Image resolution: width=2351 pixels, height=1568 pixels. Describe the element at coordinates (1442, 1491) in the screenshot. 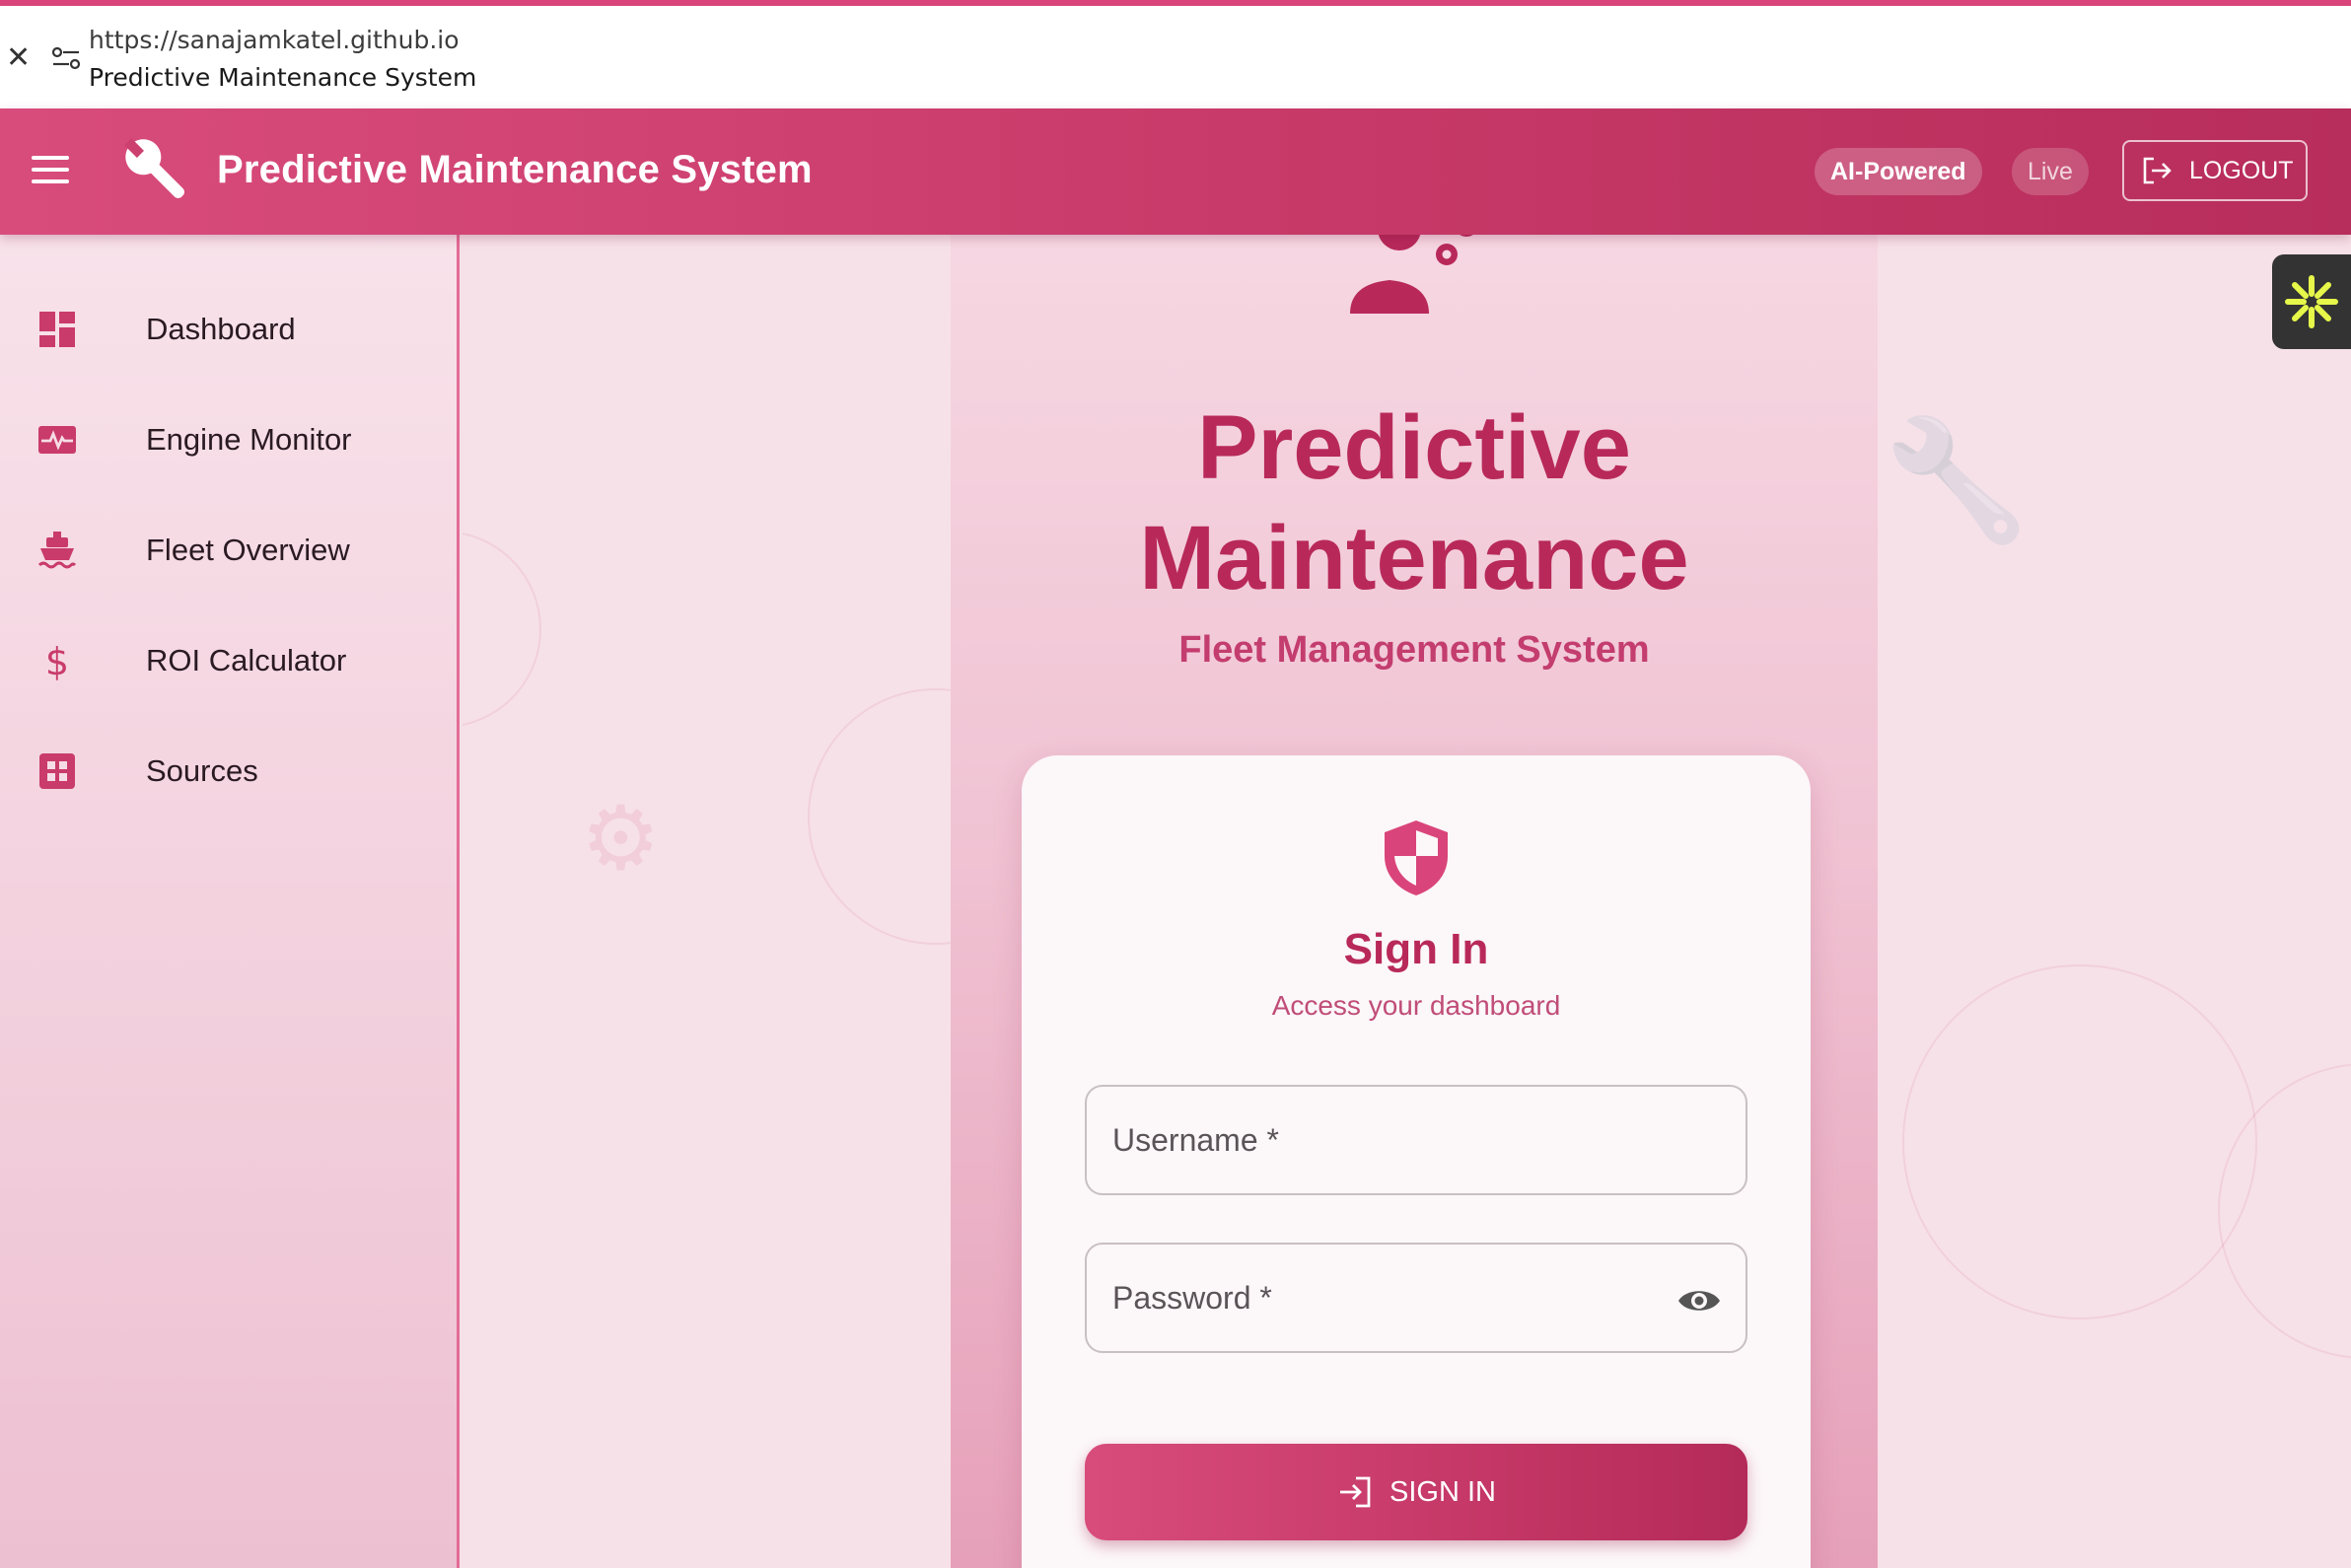

I see `sign-in-label: SIGN IN` at that location.